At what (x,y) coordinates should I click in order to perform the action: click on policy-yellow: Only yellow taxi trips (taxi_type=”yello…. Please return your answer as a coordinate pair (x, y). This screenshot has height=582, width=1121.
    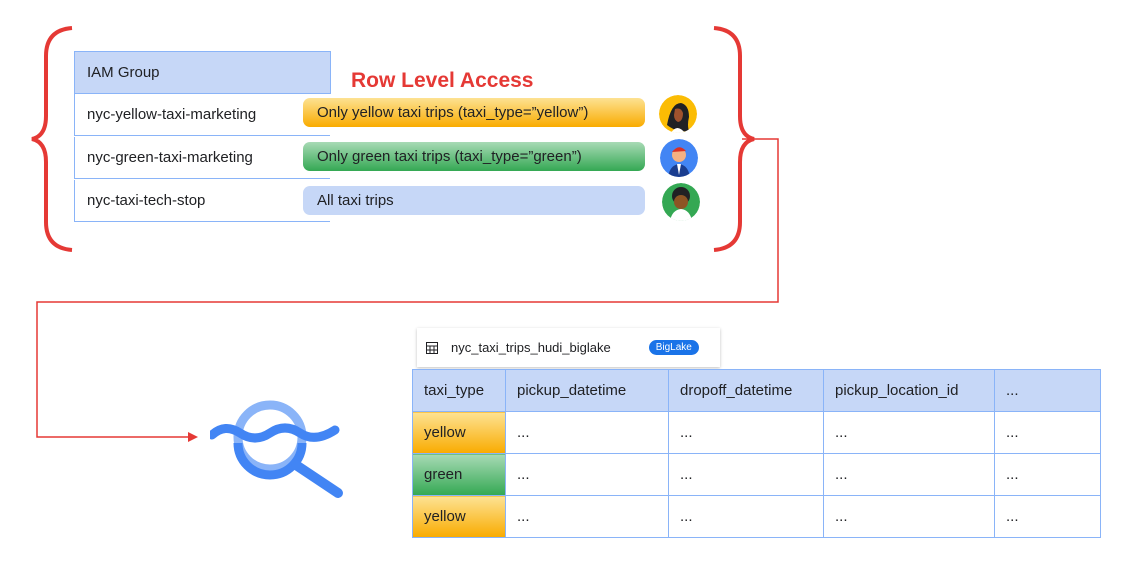
    Looking at the image, I should click on (474, 112).